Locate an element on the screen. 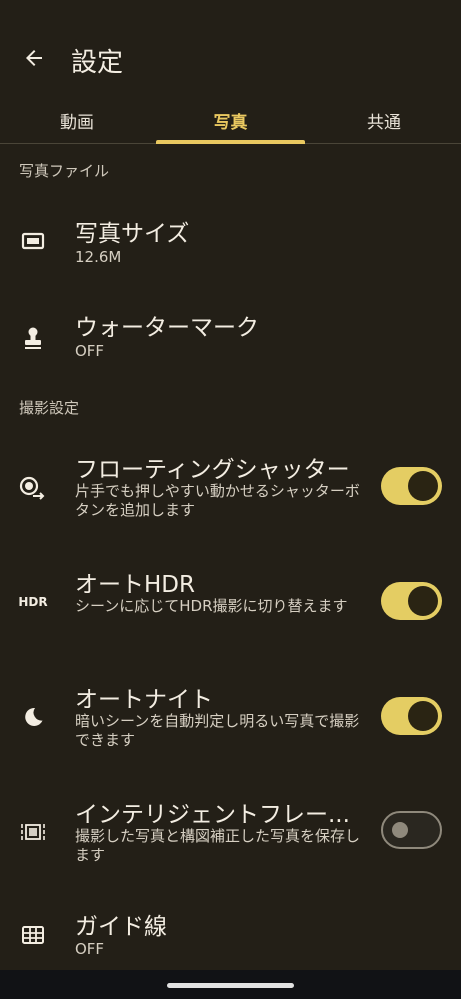 This screenshot has height=999, width=461. floating-shutter-toggle is located at coordinates (411, 486).